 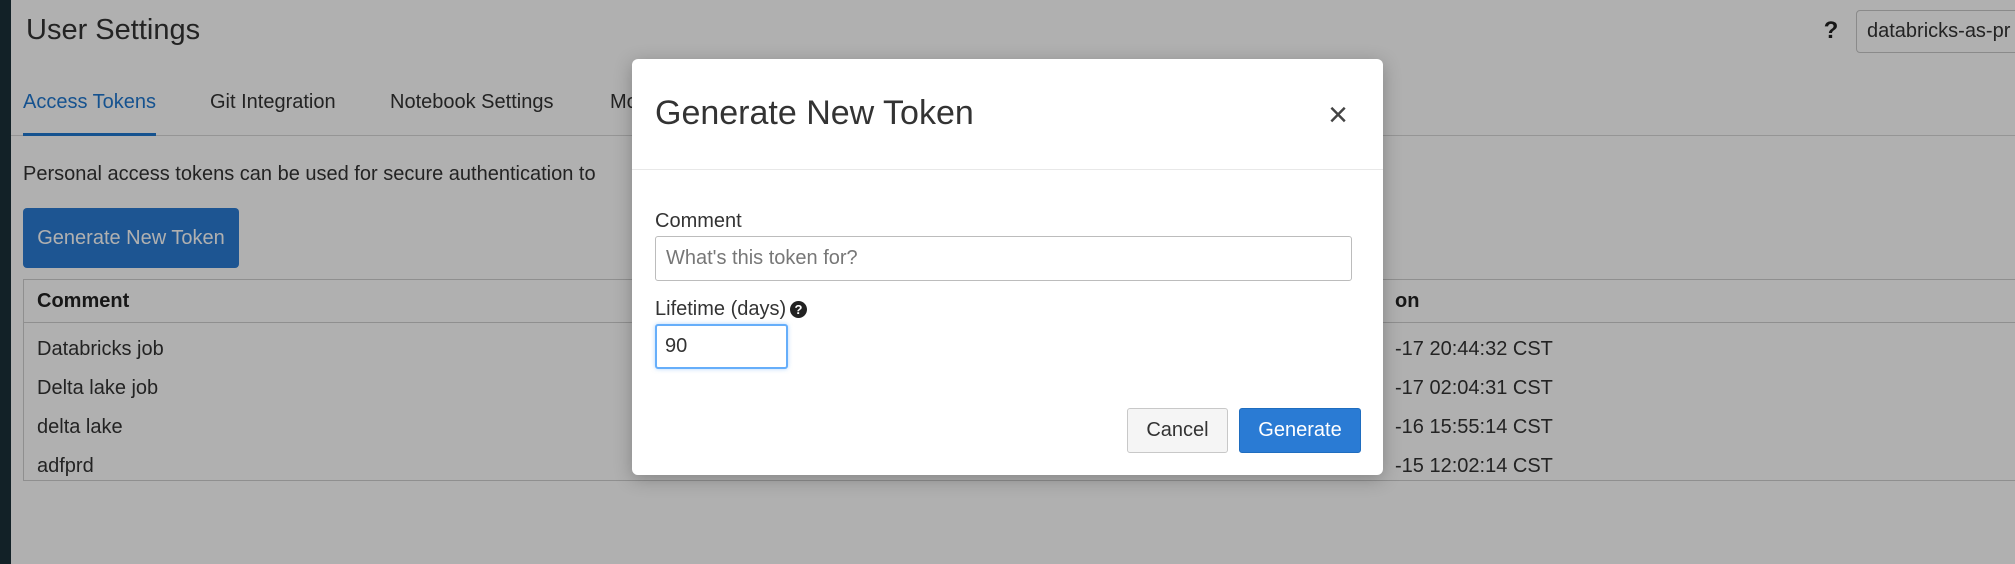 I want to click on dialog-header: Generate New Token ×, so click(x=1007, y=114).